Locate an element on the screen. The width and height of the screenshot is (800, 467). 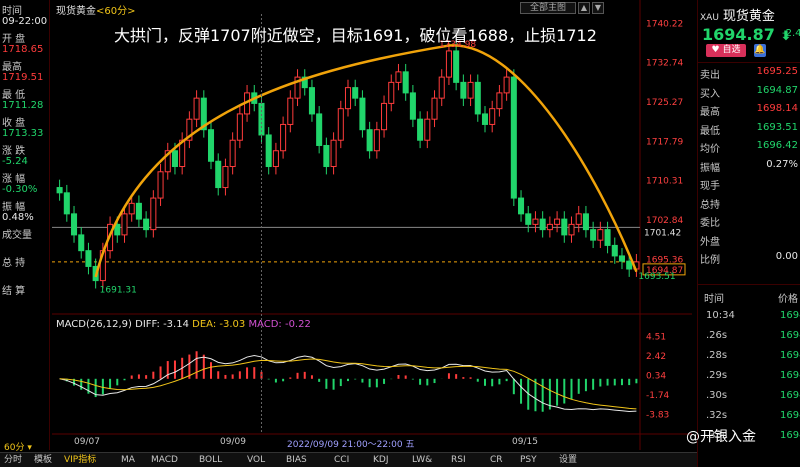
bell-icon: 🔔 is located at coordinates (760, 50).